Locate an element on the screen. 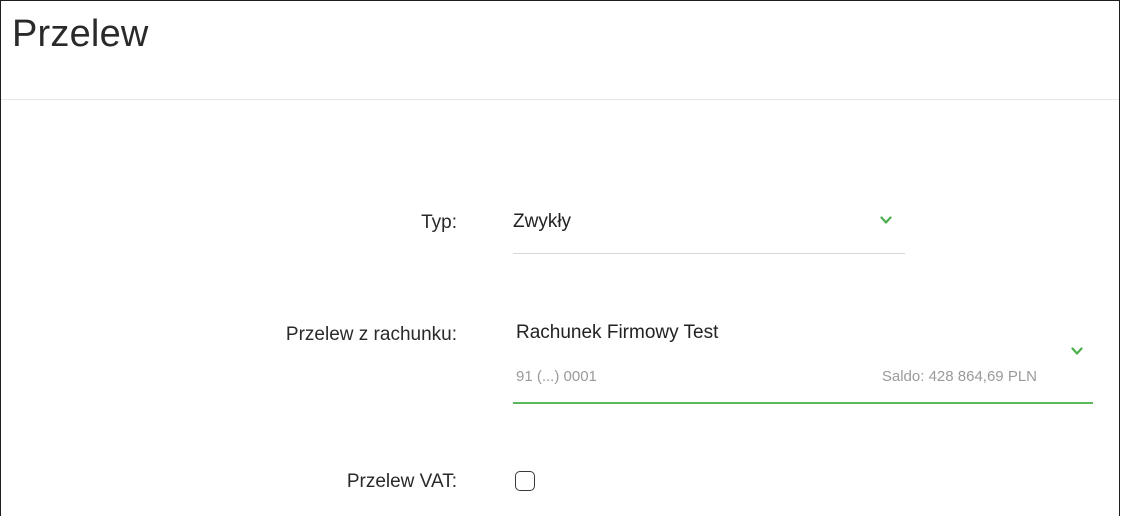 The image size is (1122, 517). account-label: Przelew z rachunku: is located at coordinates (371, 334).